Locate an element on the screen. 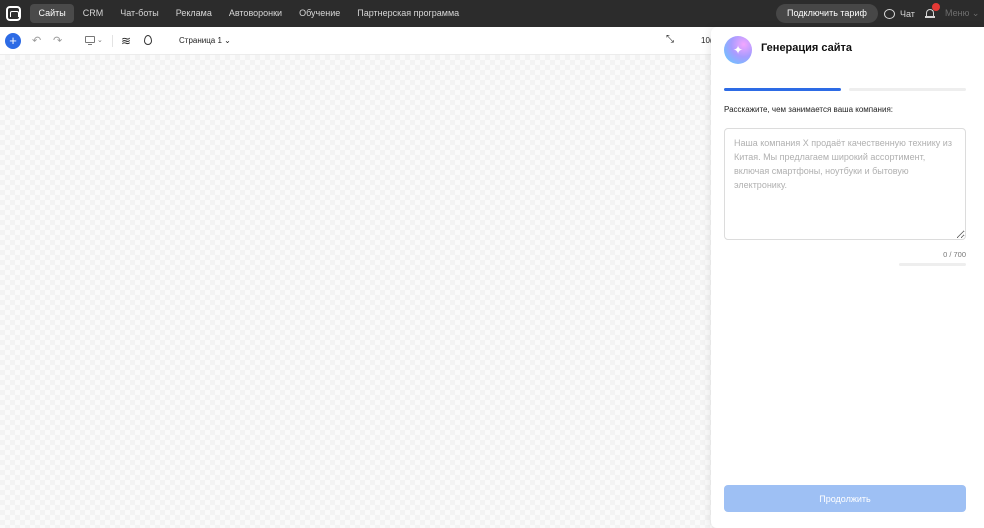 Image resolution: width=984 pixels, height=528 pixels. connect-tariff-button: Подключить тариф is located at coordinates (827, 13).